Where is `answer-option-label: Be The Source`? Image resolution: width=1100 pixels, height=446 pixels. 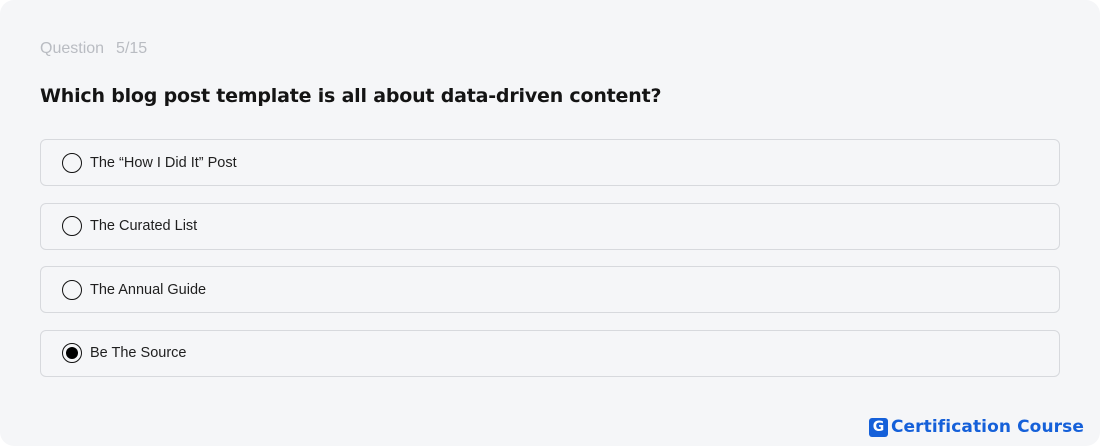
answer-option-label: Be The Source is located at coordinates (138, 353).